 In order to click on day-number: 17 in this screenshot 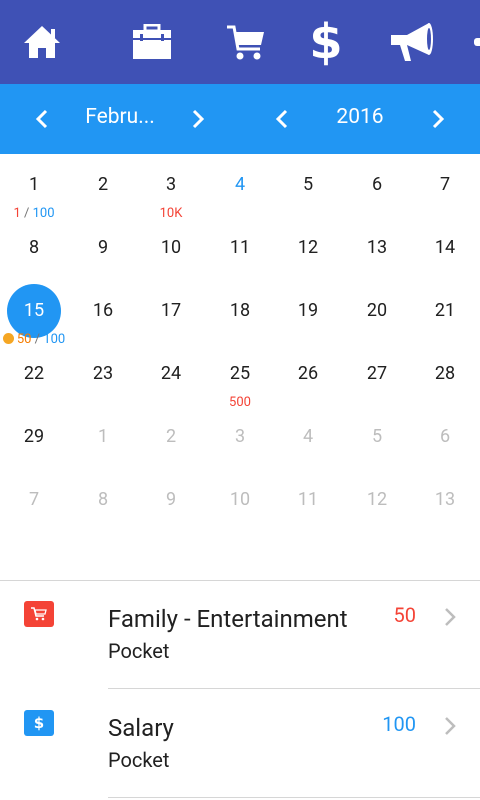, I will do `click(171, 310)`.